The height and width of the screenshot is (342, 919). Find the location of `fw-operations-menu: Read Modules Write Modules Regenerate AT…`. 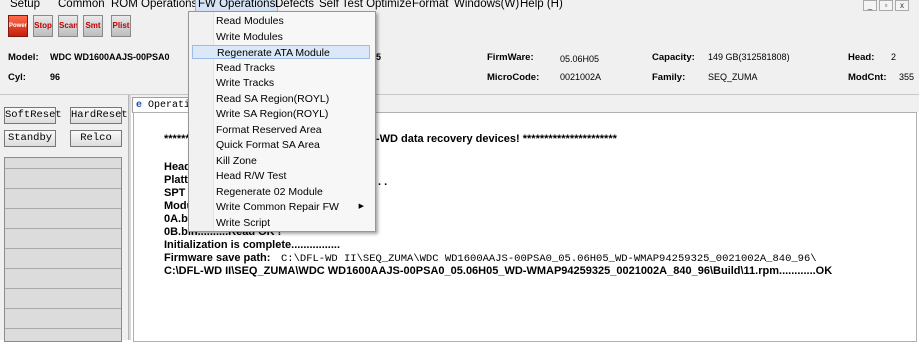

fw-operations-menu: Read Modules Write Modules Regenerate AT… is located at coordinates (282, 121).